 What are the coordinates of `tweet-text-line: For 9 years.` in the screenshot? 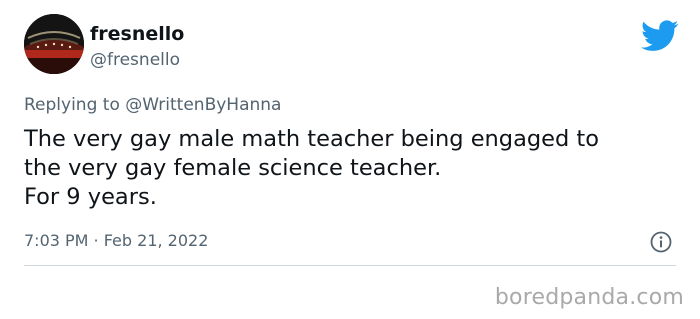 It's located at (90, 197).